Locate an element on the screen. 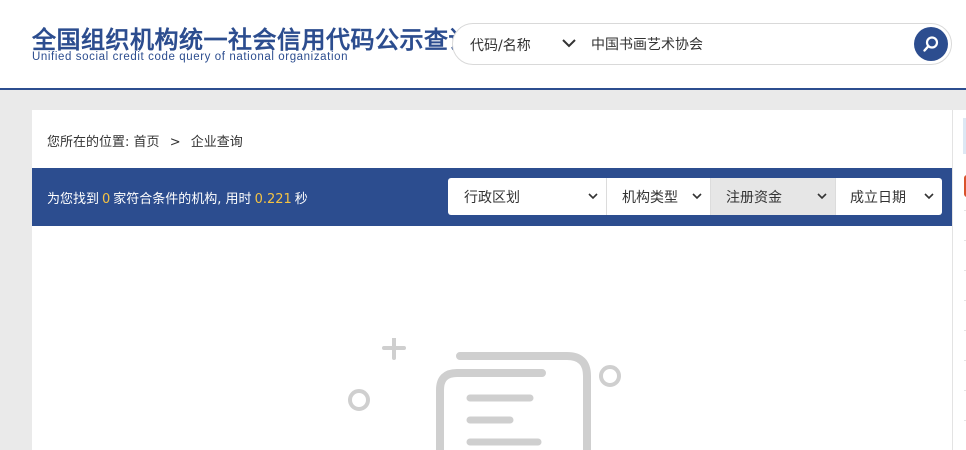 This screenshot has width=966, height=450. site-title: 全国组织机构统一社会信用代码公示查询 is located at coordinates (252, 37).